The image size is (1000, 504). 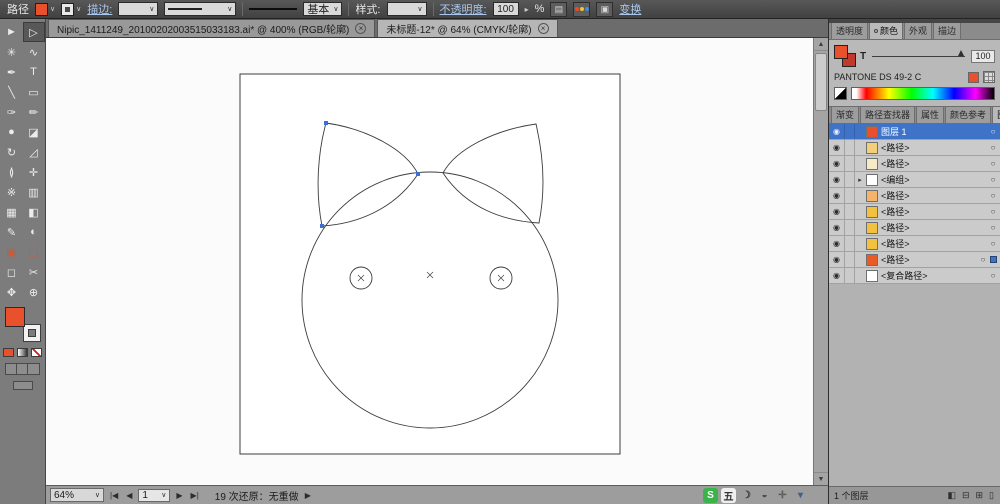 I want to click on line-segment-tool: ╲, so click(x=12, y=92).